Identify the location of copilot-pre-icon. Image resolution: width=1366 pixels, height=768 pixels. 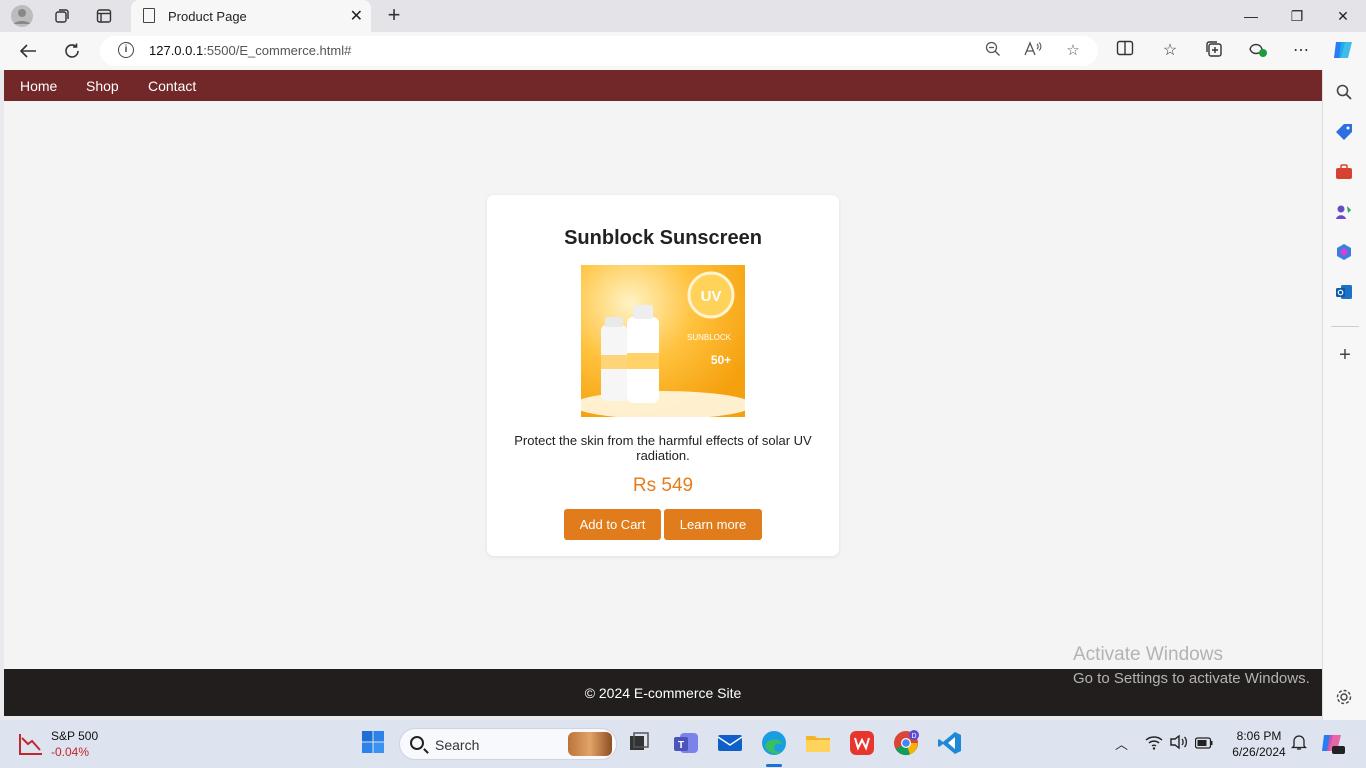
(1333, 743).